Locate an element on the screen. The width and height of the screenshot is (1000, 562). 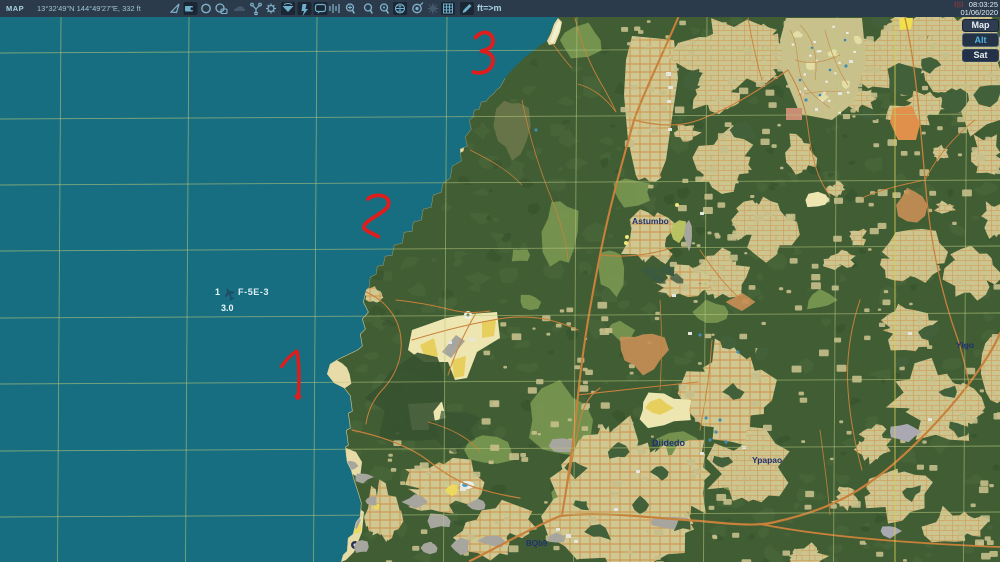
svg-text: F-5E-3 is located at coordinates (253, 292).